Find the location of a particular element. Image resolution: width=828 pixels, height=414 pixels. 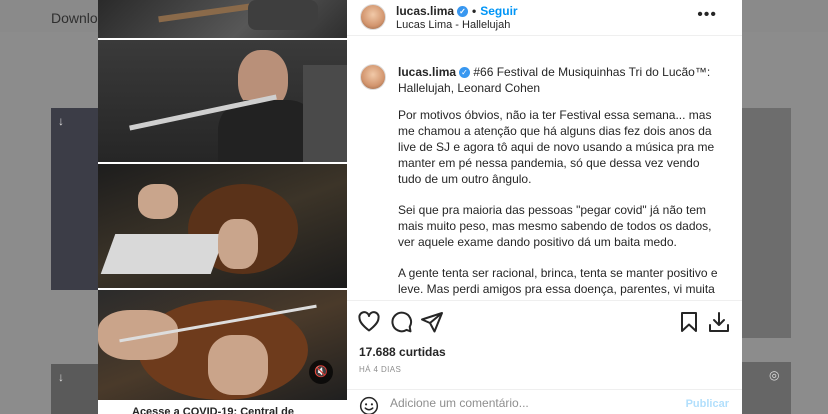

media-caption: Acesse a COVID-19: Central de is located at coordinates (222, 407).